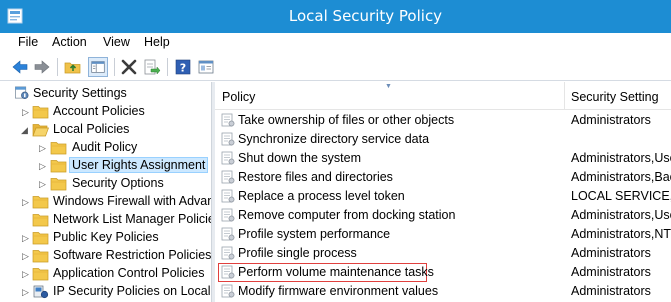  Describe the element at coordinates (238, 97) in the screenshot. I see `column-header-policy: Policy` at that location.